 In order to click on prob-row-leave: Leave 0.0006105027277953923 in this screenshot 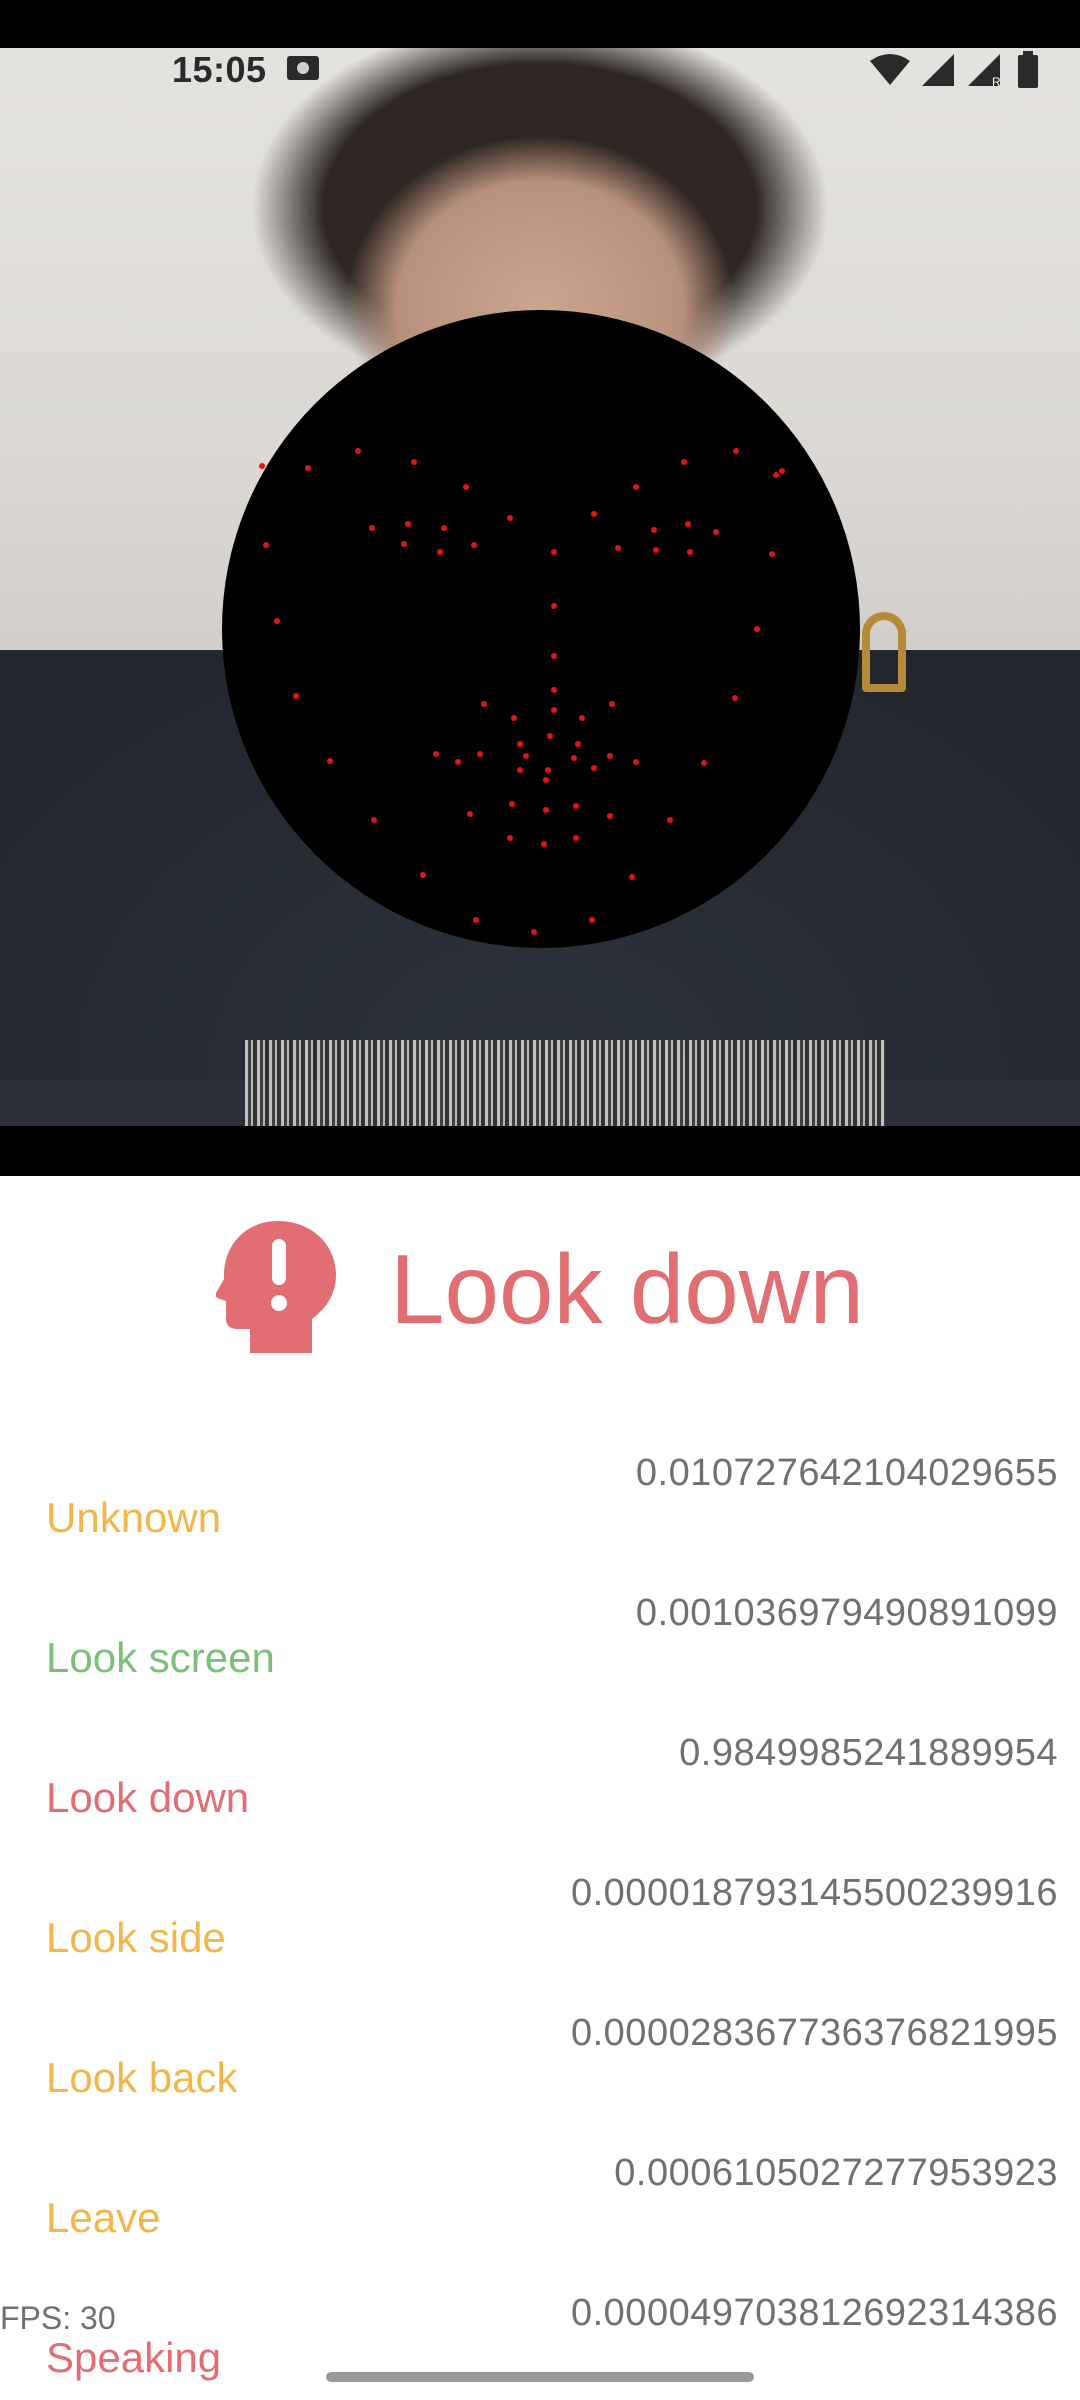, I will do `click(540, 2197)`.